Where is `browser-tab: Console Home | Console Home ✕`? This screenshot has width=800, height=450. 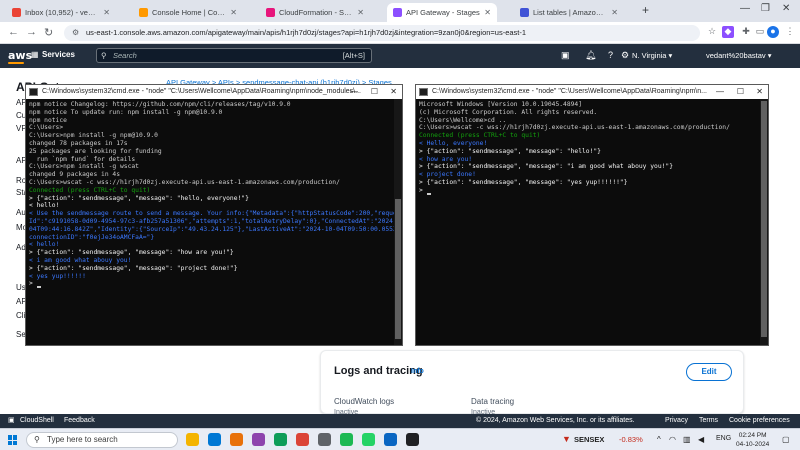 browser-tab: Console Home | Console Home ✕ is located at coordinates (188, 12).